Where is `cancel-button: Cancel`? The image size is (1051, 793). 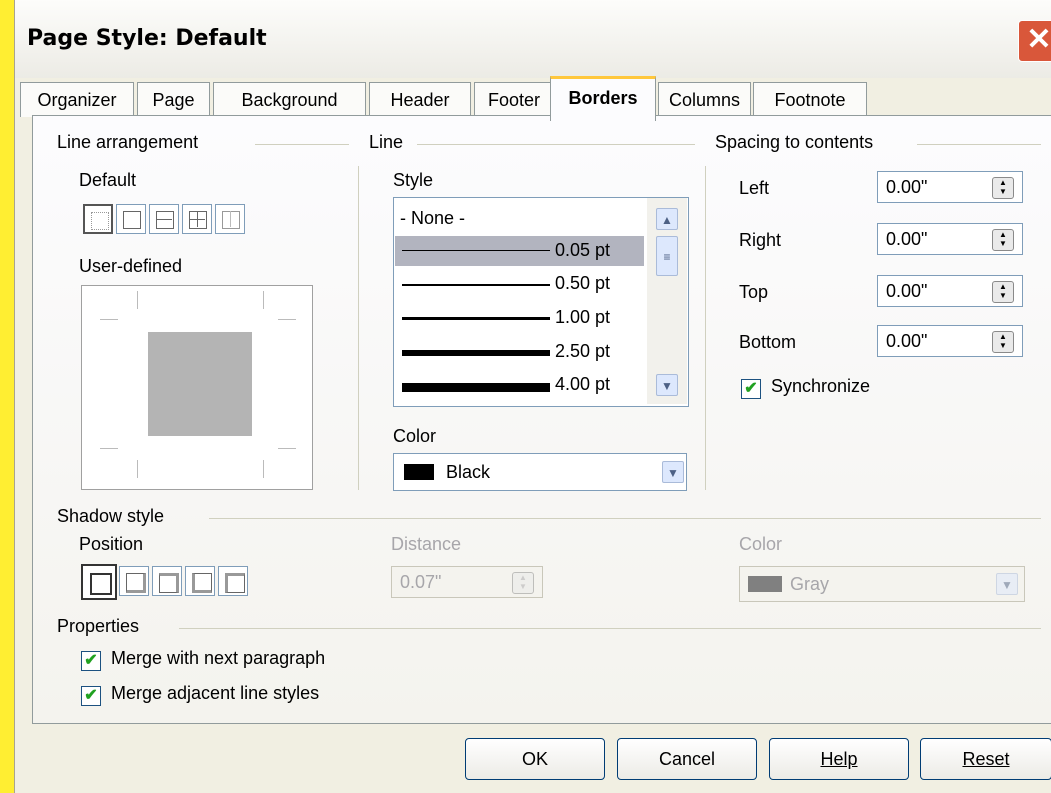 cancel-button: Cancel is located at coordinates (687, 759).